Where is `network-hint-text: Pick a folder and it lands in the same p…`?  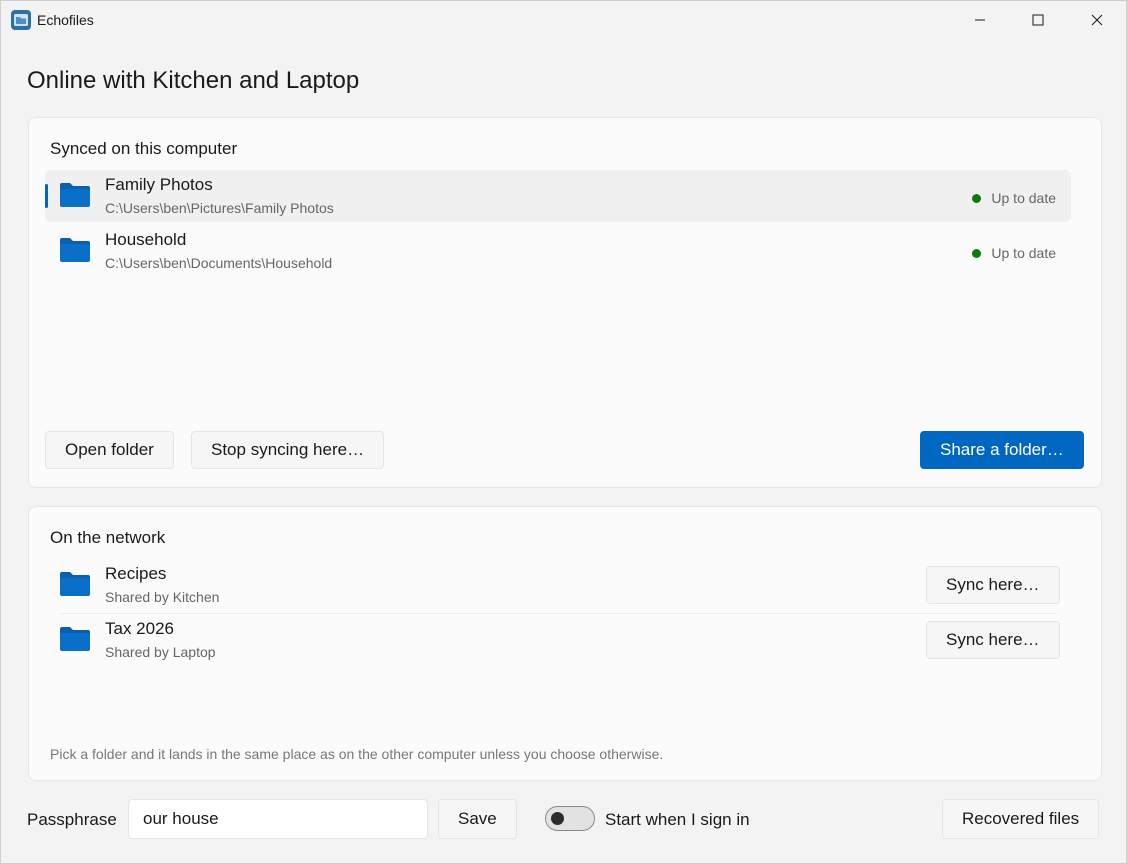
network-hint-text: Pick a folder and it lands in the same p… is located at coordinates (357, 754).